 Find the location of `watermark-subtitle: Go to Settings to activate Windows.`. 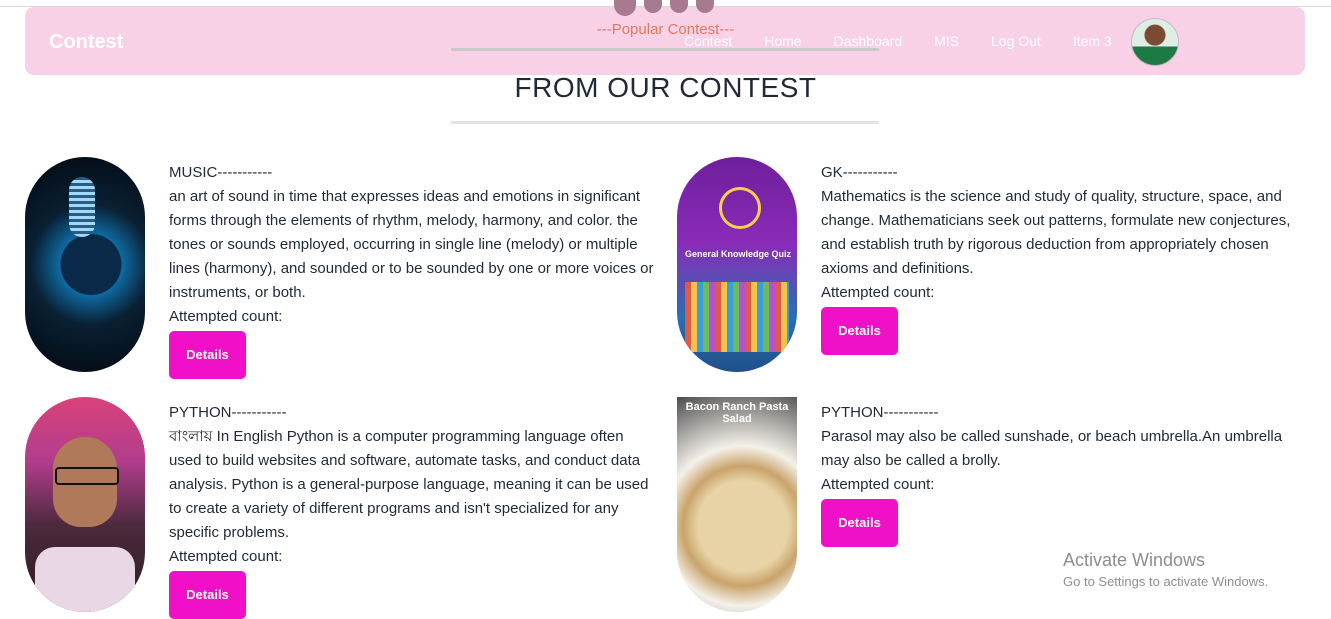

watermark-subtitle: Go to Settings to activate Windows. is located at coordinates (1166, 581).